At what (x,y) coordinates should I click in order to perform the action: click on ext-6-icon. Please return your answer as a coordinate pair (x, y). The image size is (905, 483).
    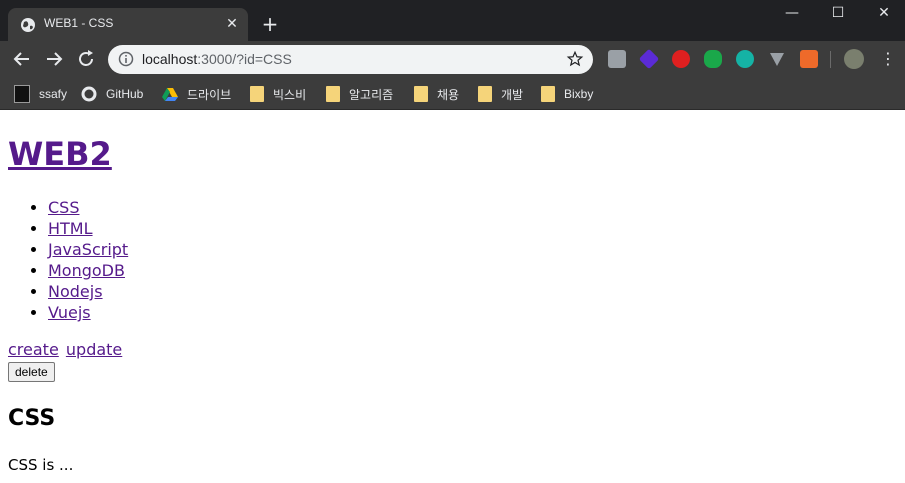
    Looking at the image, I should click on (777, 59).